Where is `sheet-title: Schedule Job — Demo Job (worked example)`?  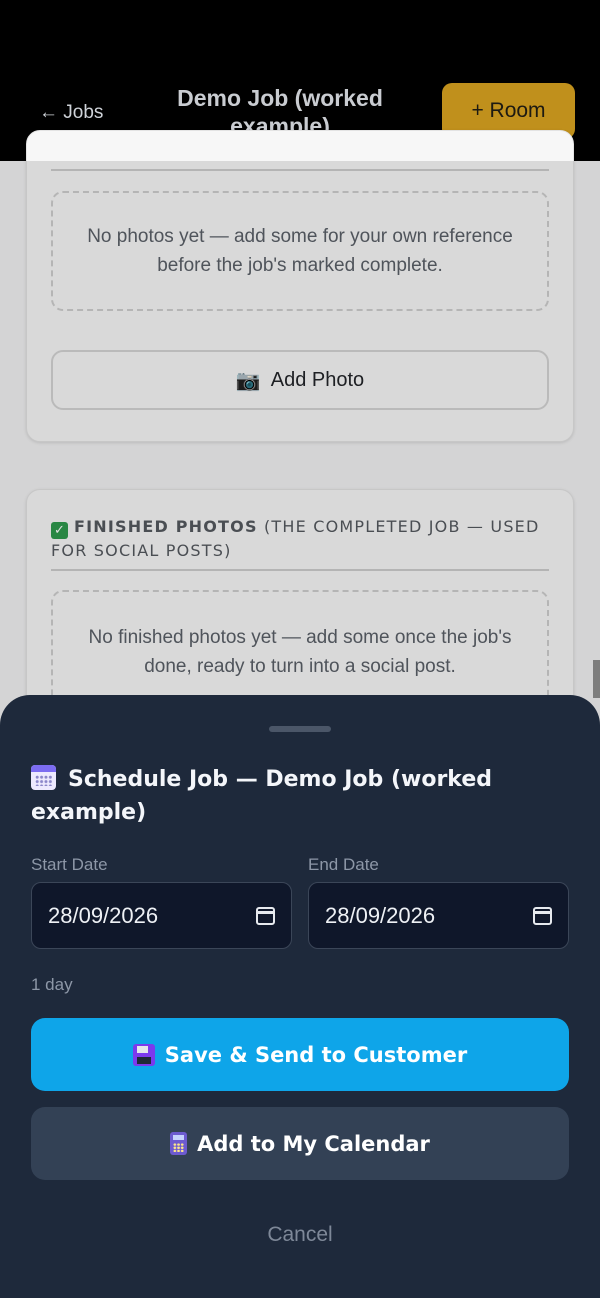 sheet-title: Schedule Job — Demo Job (worked example) is located at coordinates (301, 796).